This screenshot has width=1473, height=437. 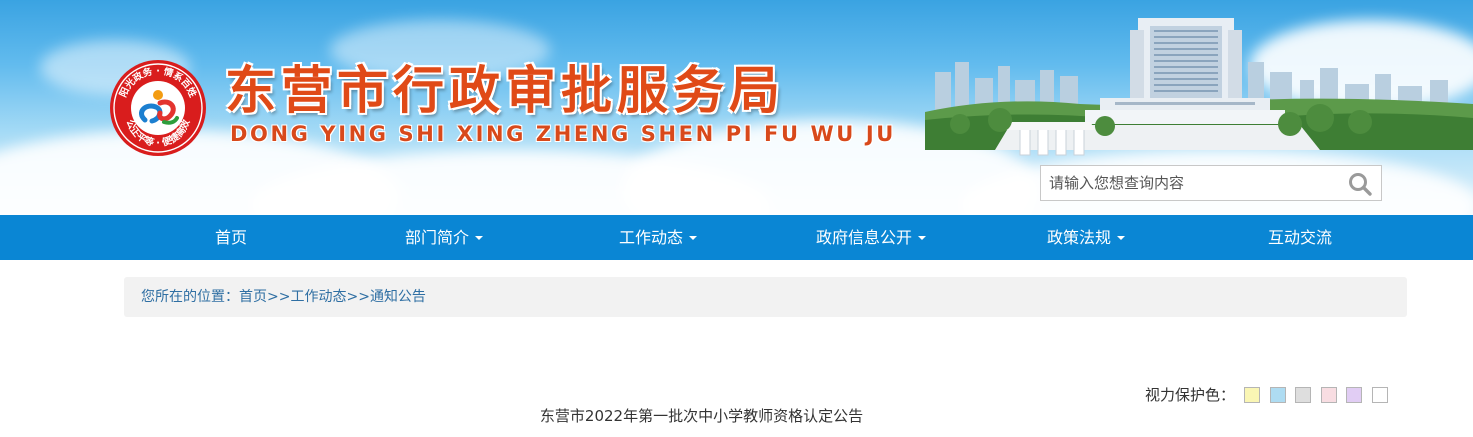 I want to click on article-title: 东营市2022年第一批次中小学教师资格认定公告, so click(x=701, y=416).